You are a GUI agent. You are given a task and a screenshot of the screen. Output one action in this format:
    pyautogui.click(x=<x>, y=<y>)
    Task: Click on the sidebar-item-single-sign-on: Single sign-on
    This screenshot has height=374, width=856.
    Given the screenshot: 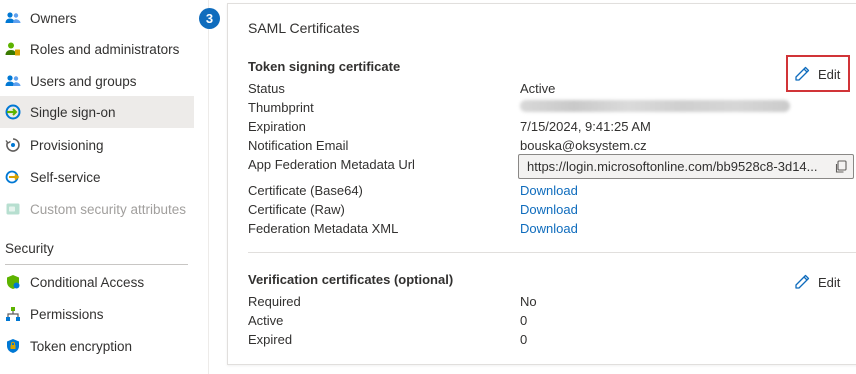 What is the action you would take?
    pyautogui.click(x=97, y=112)
    